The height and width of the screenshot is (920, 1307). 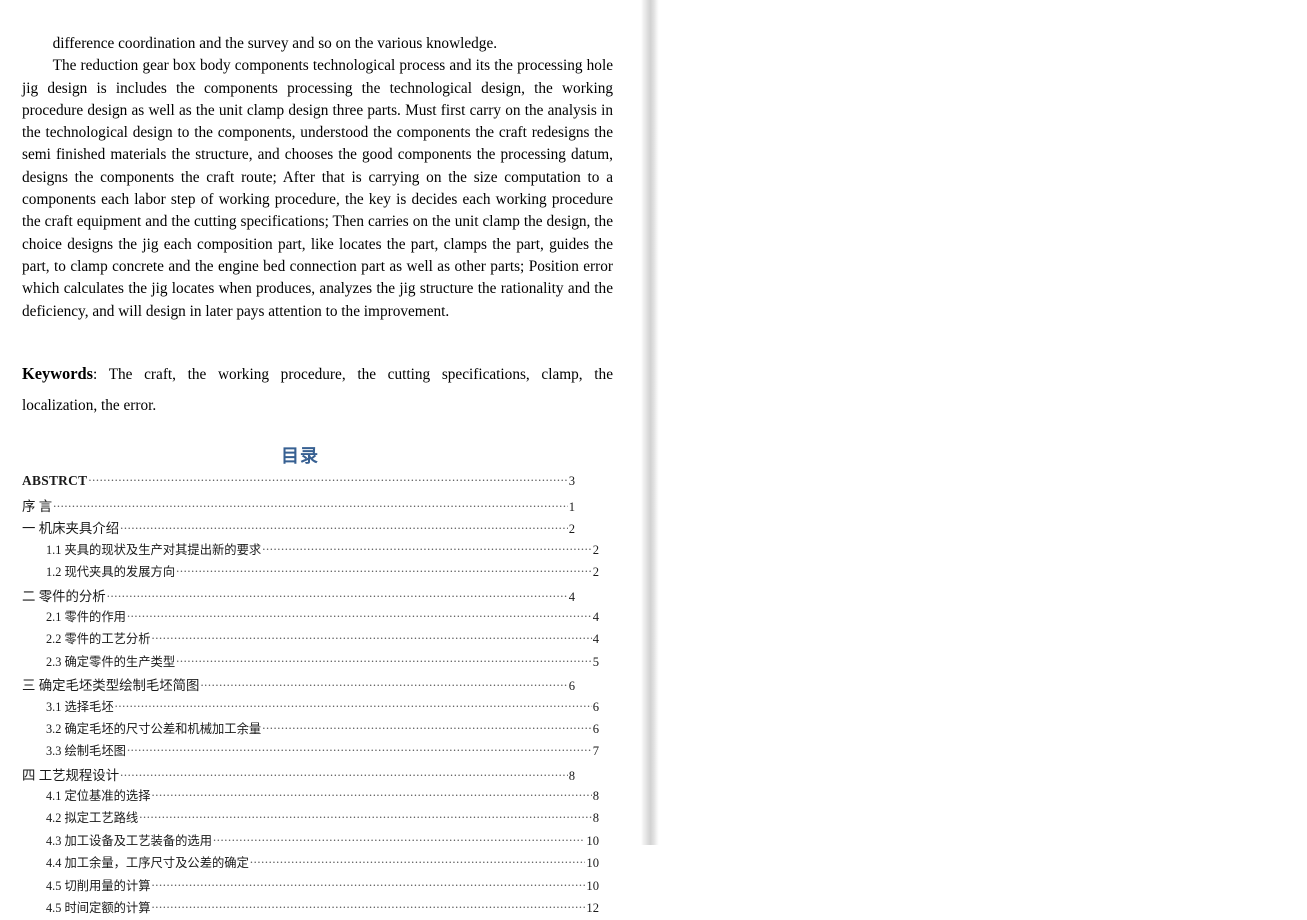 I want to click on toc-entry-label: 序 言, so click(x=37, y=506).